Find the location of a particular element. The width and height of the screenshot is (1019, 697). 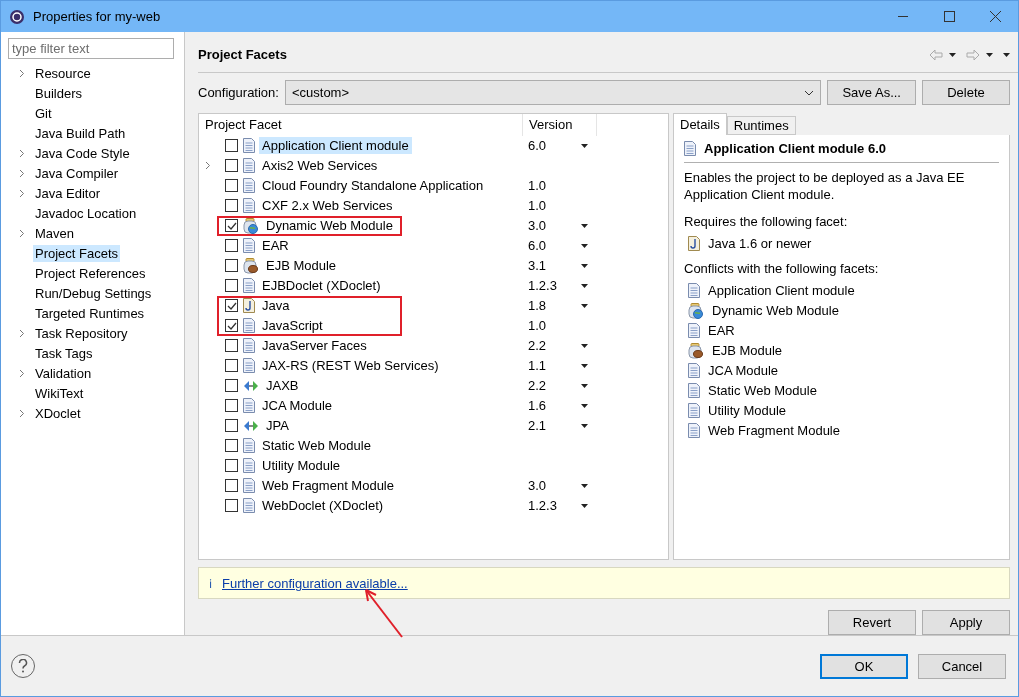

facet-name: JAX-RS (REST Web Services) is located at coordinates (350, 366).